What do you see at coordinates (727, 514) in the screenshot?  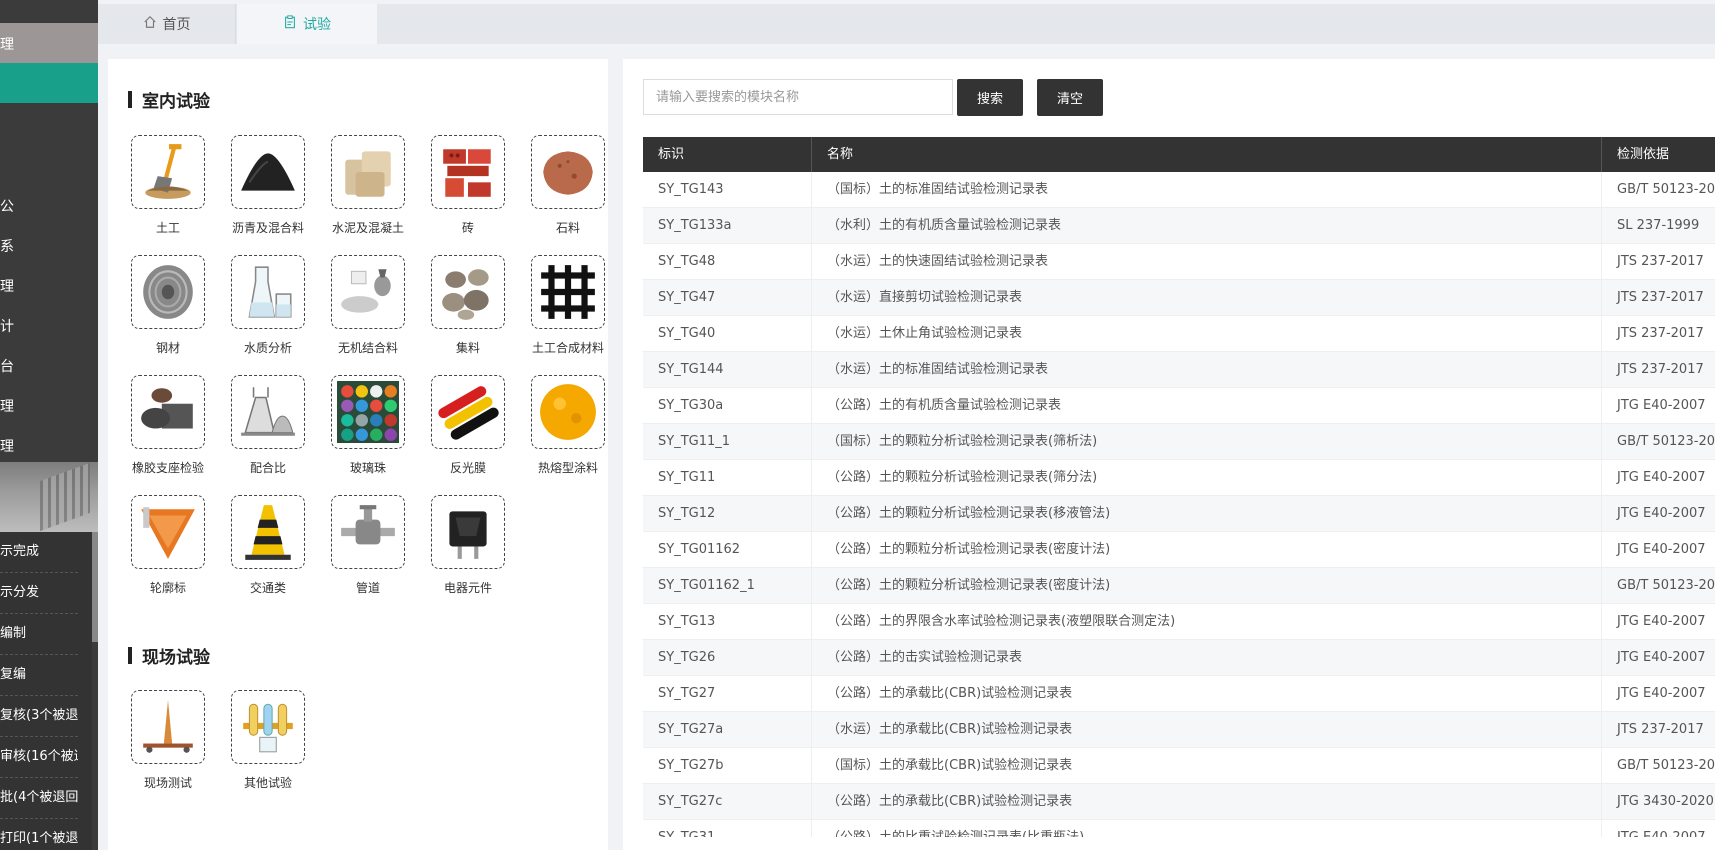 I see `cell-id: SY_TG12` at bounding box center [727, 514].